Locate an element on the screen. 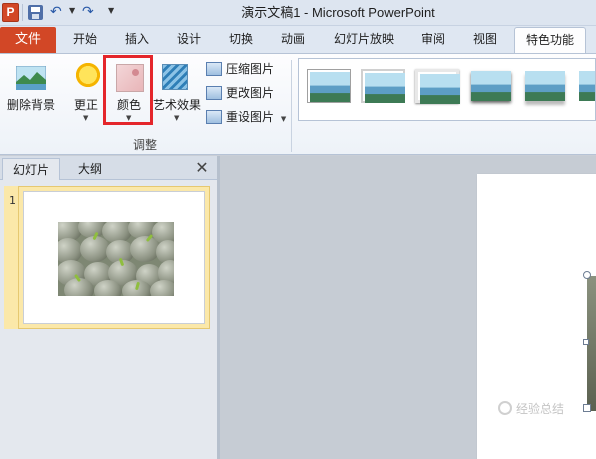  artistic-effects-button: 艺术效果 ▼ is located at coordinates (177, 94).